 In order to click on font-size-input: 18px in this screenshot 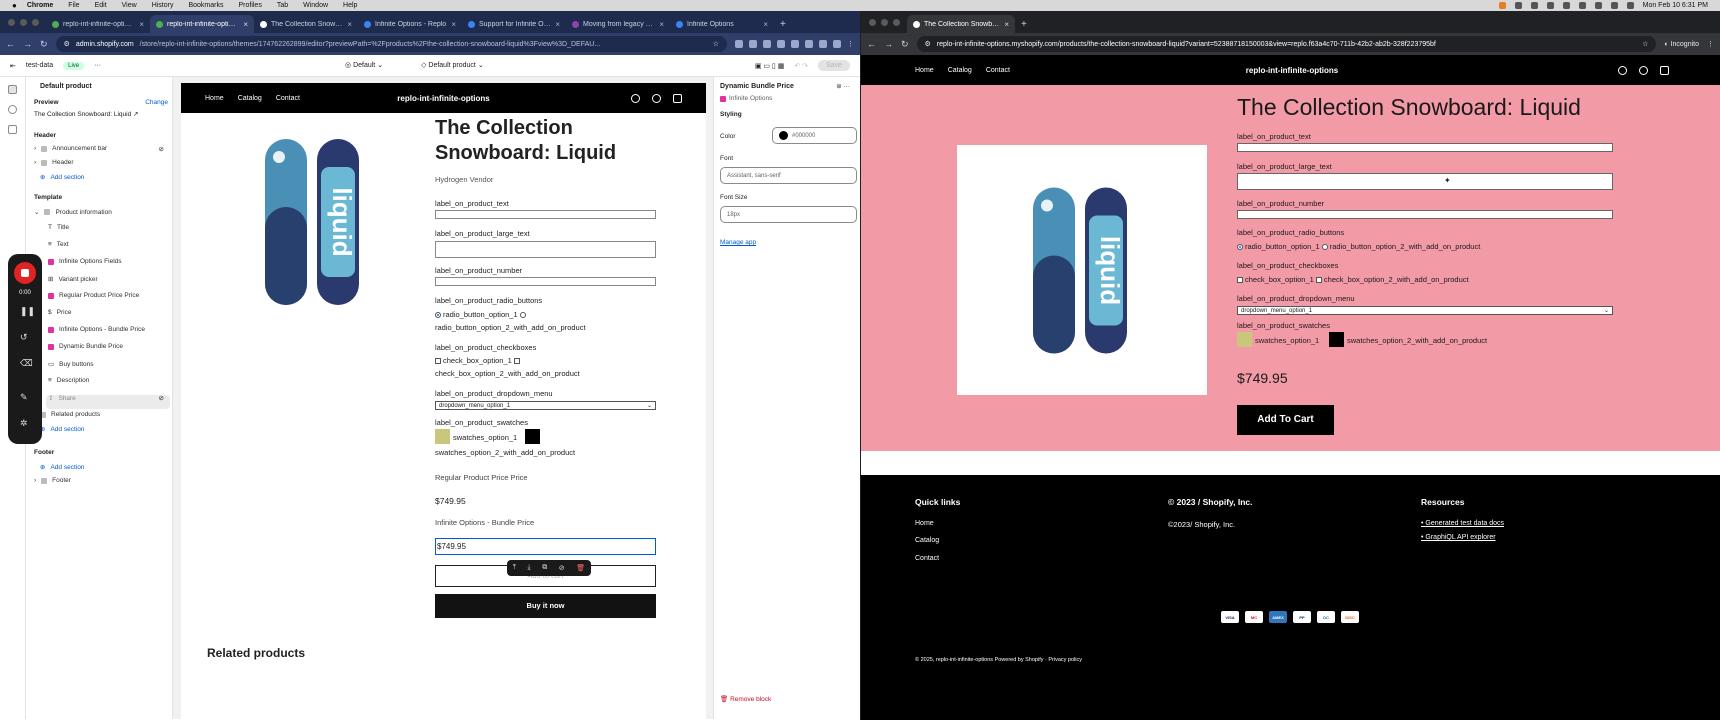, I will do `click(788, 214)`.